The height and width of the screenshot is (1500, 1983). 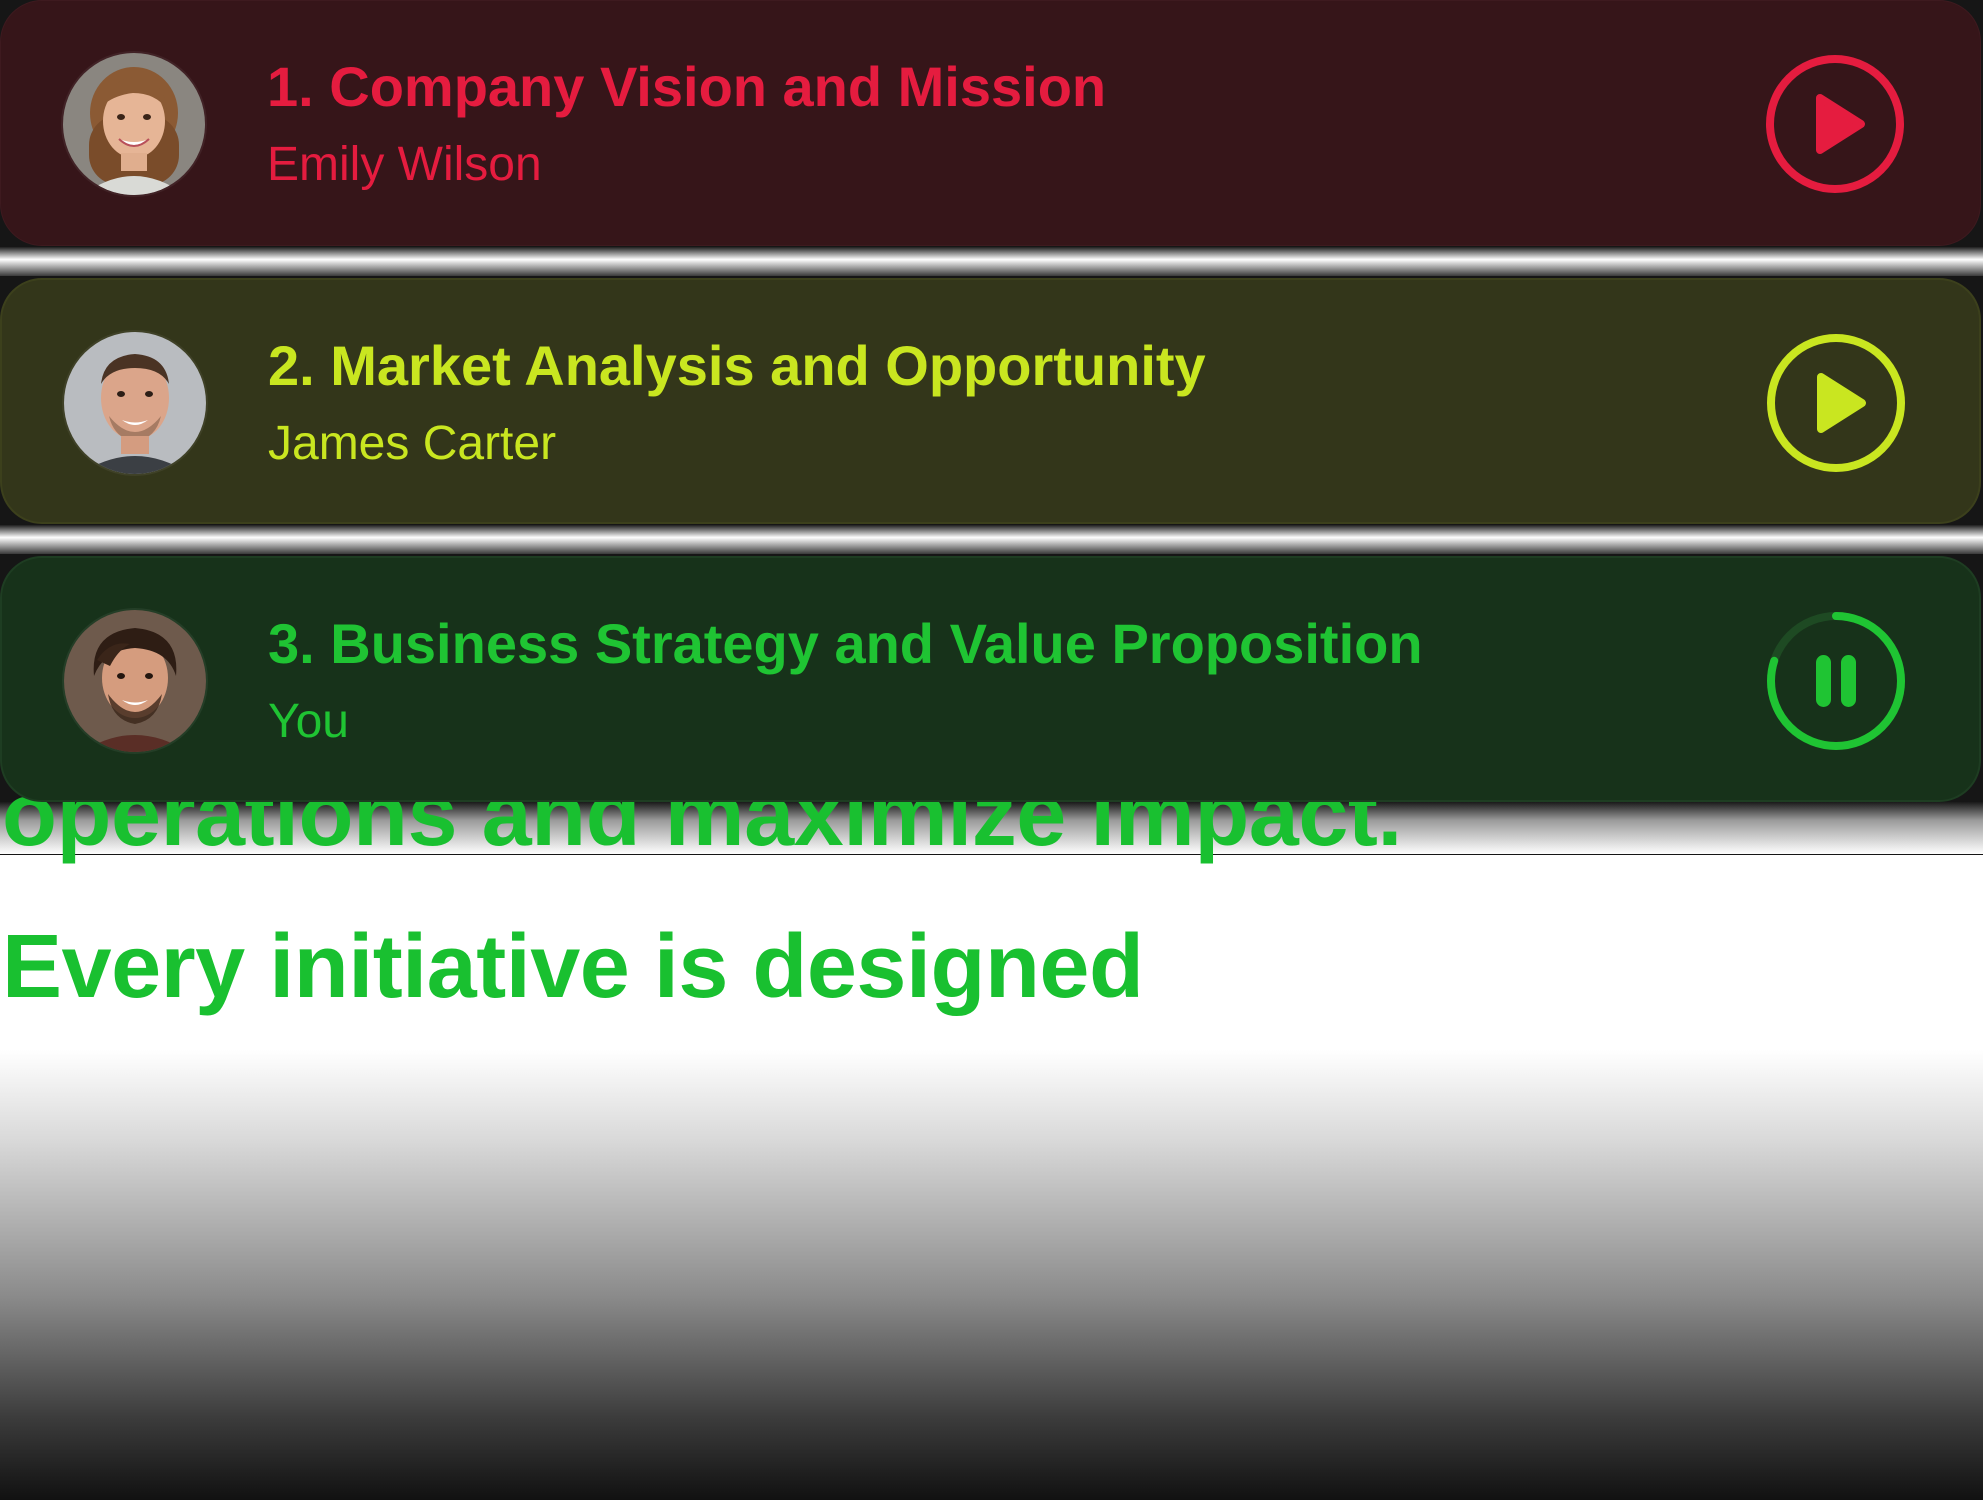 I want to click on item-presenter: James Carter, so click(x=412, y=443).